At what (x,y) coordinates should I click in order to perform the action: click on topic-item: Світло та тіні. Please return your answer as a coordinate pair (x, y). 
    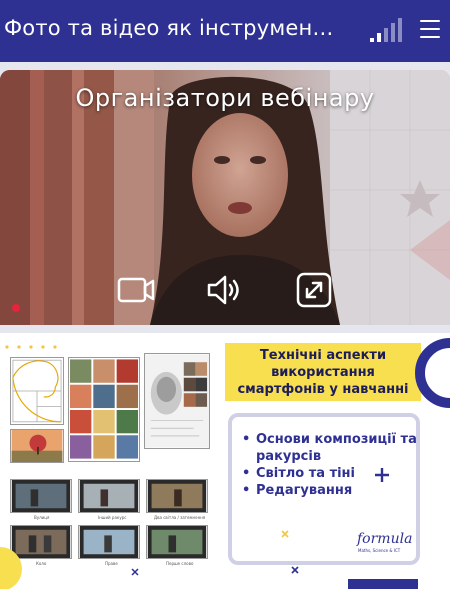
    Looking at the image, I should click on (332, 473).